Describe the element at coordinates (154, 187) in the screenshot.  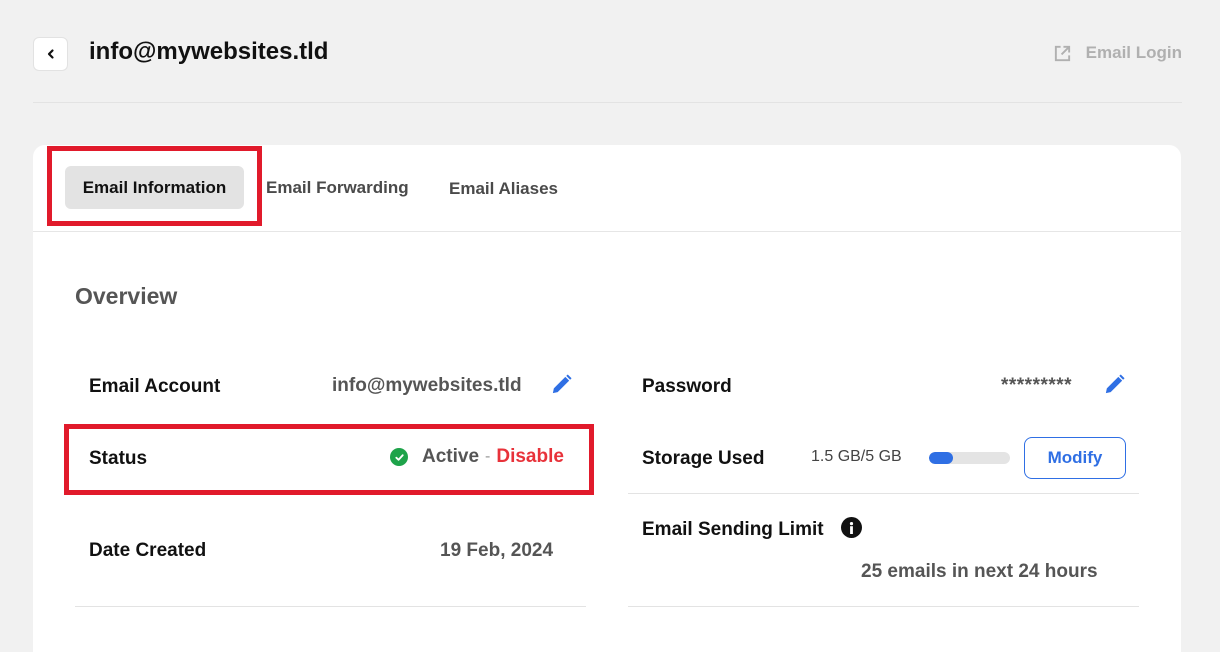
I see `tab-email-information: Email Information` at that location.